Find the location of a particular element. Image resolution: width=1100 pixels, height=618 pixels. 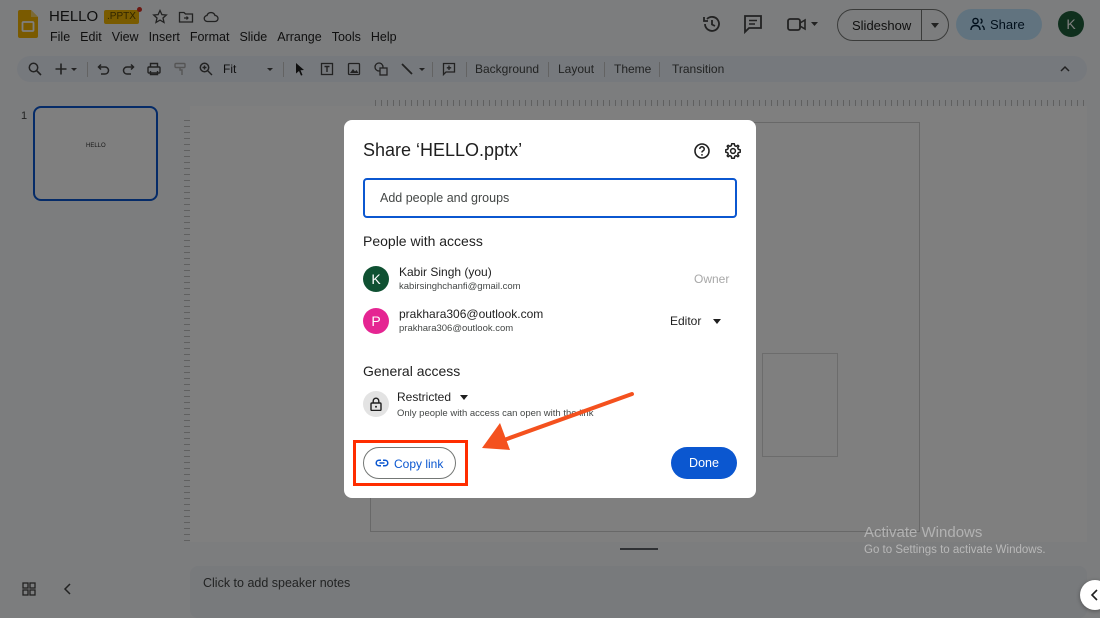

people-with-access-heading: People with access is located at coordinates (423, 241).